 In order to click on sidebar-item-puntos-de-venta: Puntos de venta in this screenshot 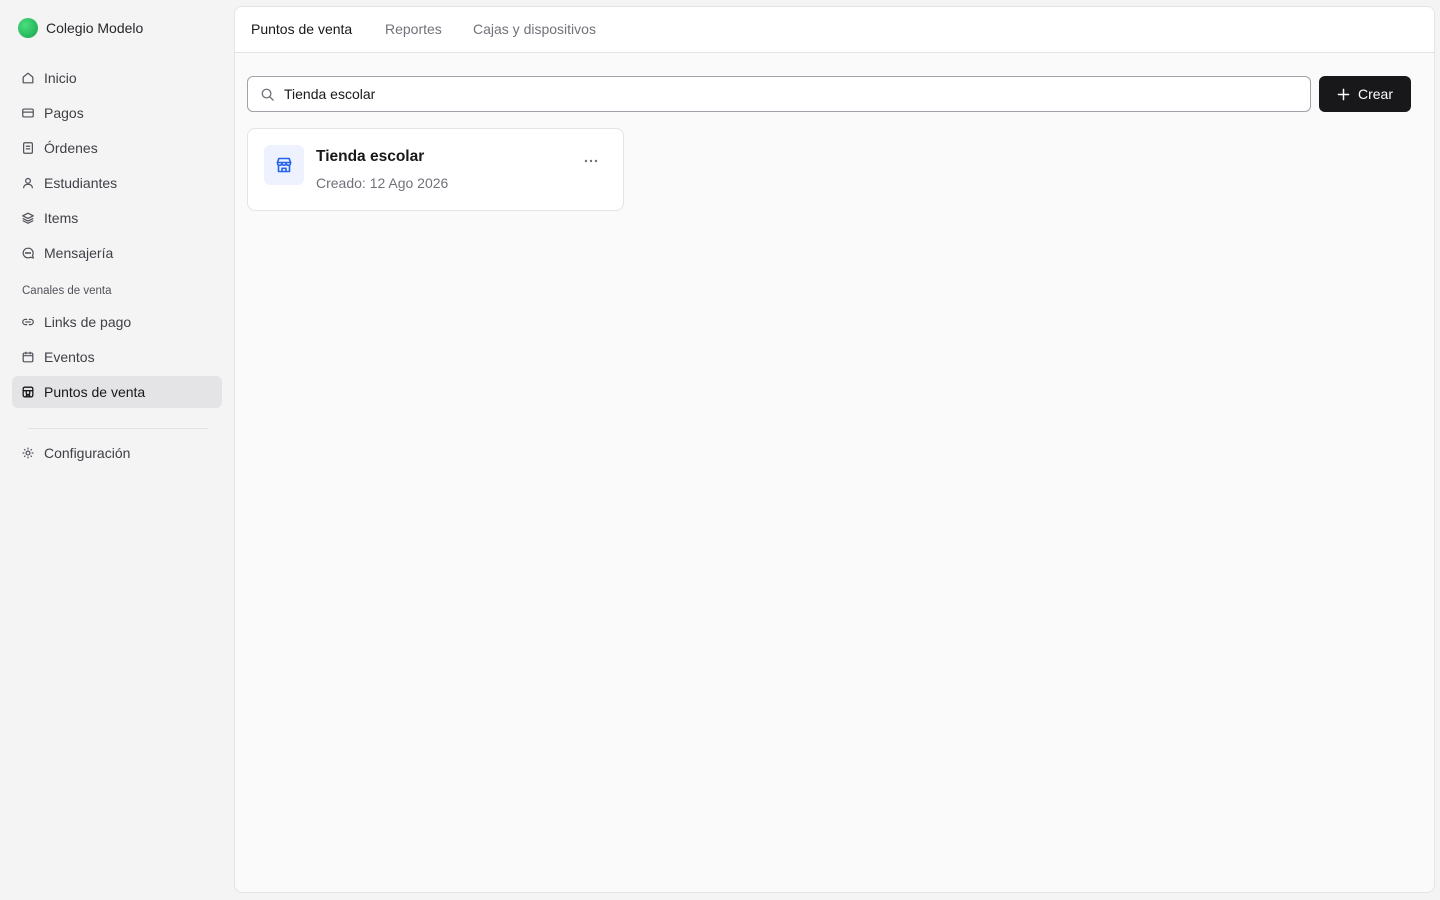, I will do `click(117, 392)`.